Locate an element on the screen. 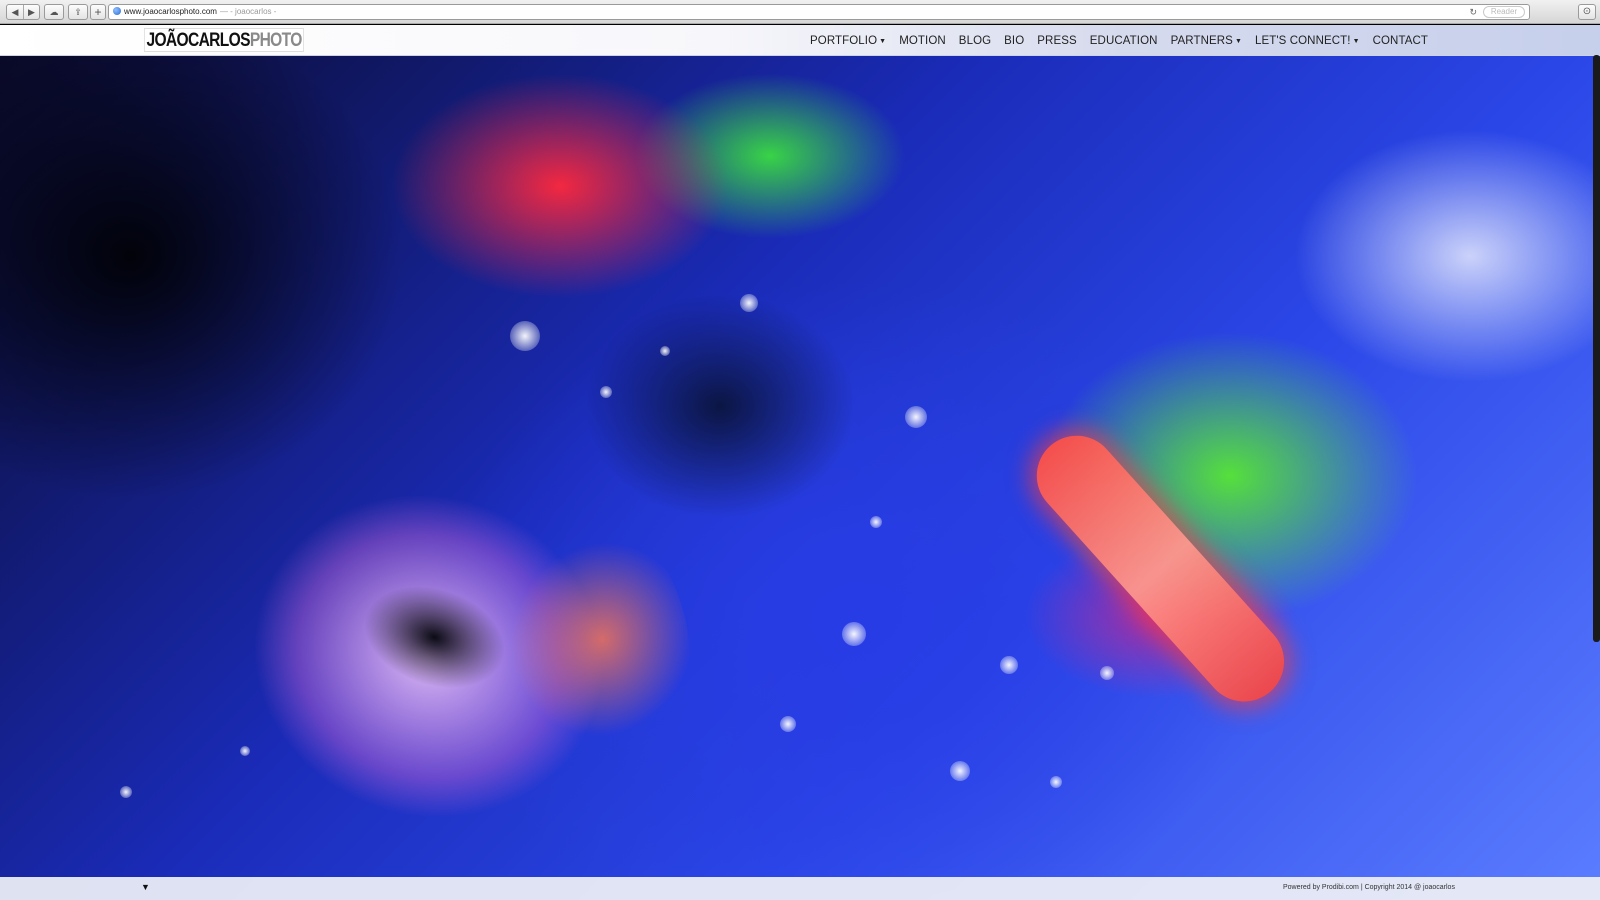 The image size is (1600, 900). site-favicon-icon is located at coordinates (117, 11).